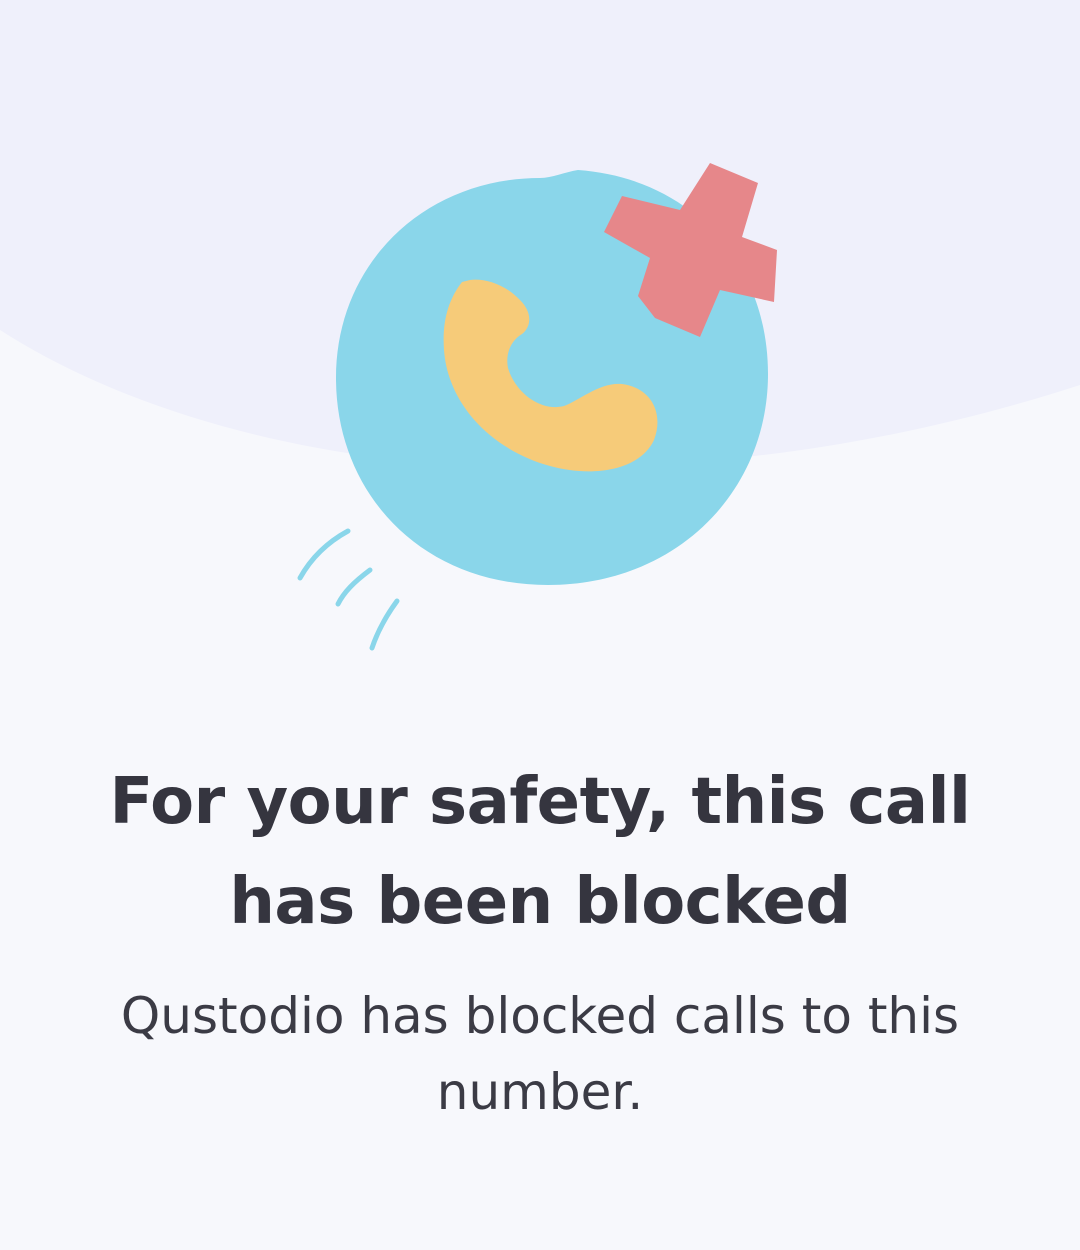  I want to click on motion-lines-icon, so click(348, 589).